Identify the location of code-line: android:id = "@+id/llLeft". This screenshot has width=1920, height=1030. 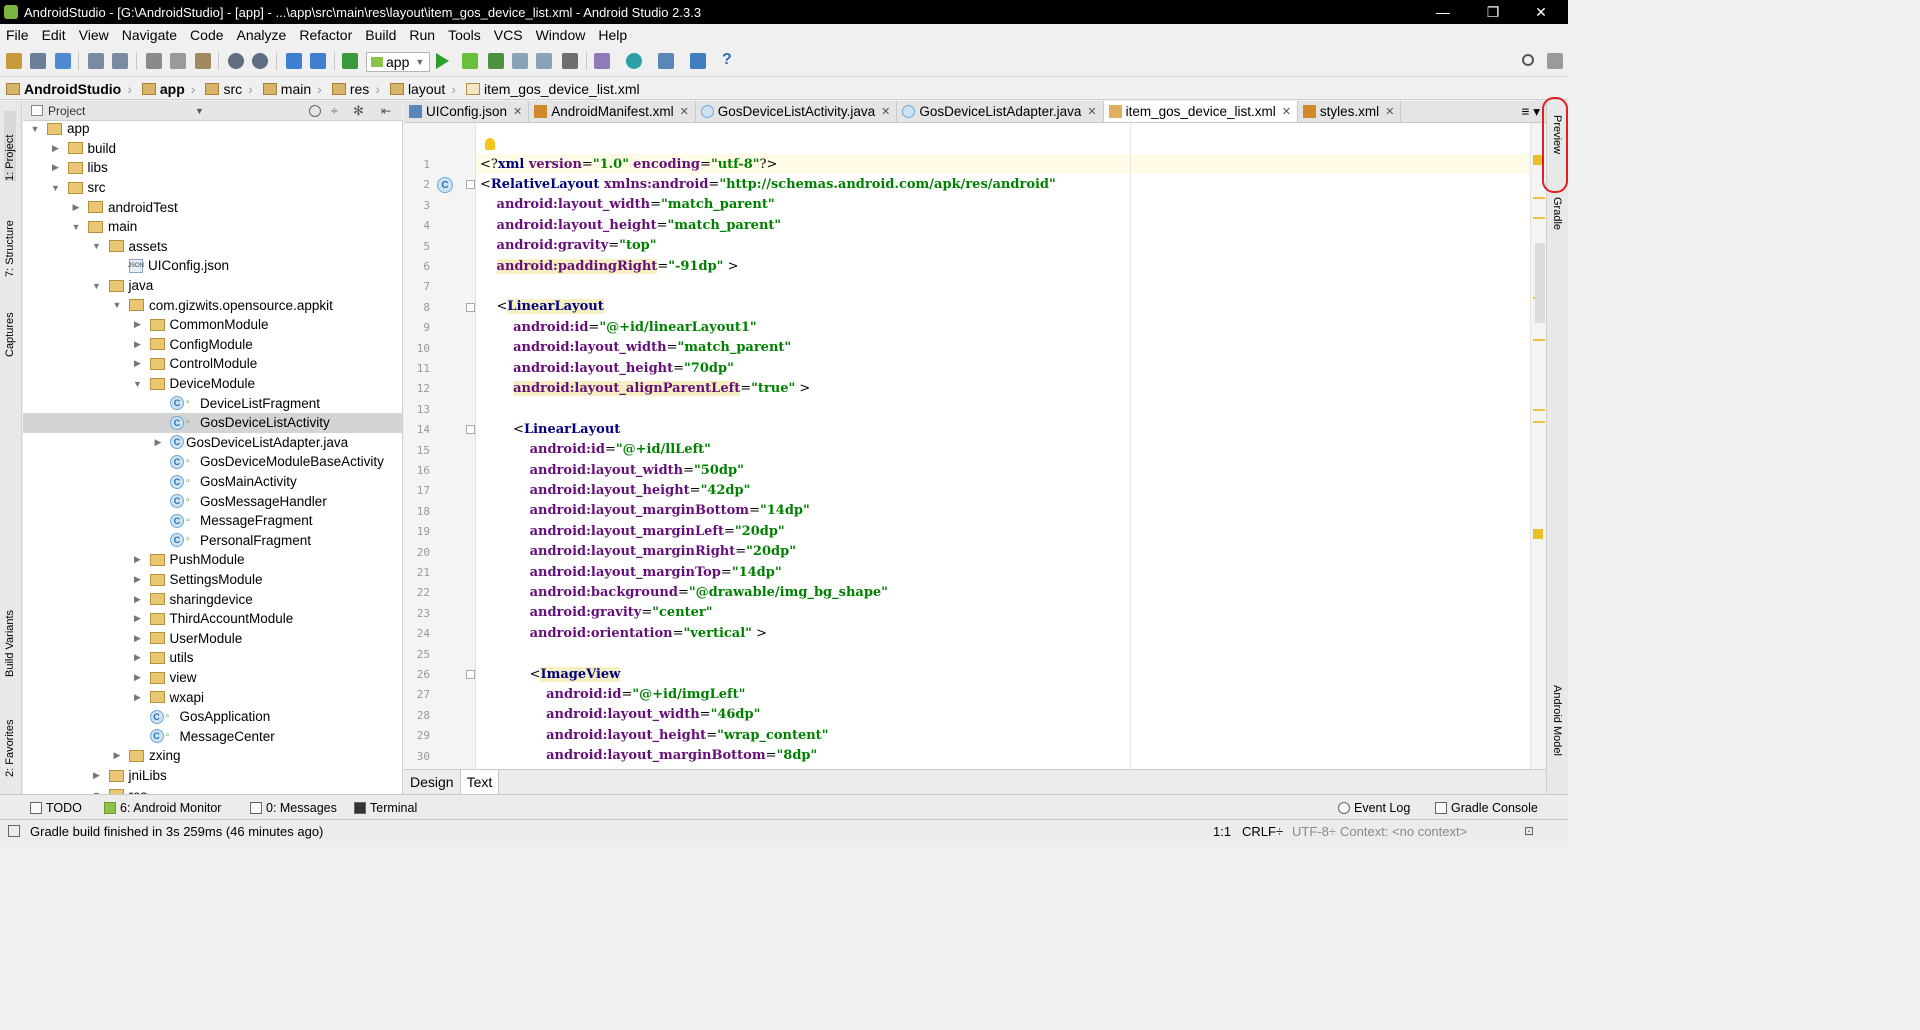
(595, 450).